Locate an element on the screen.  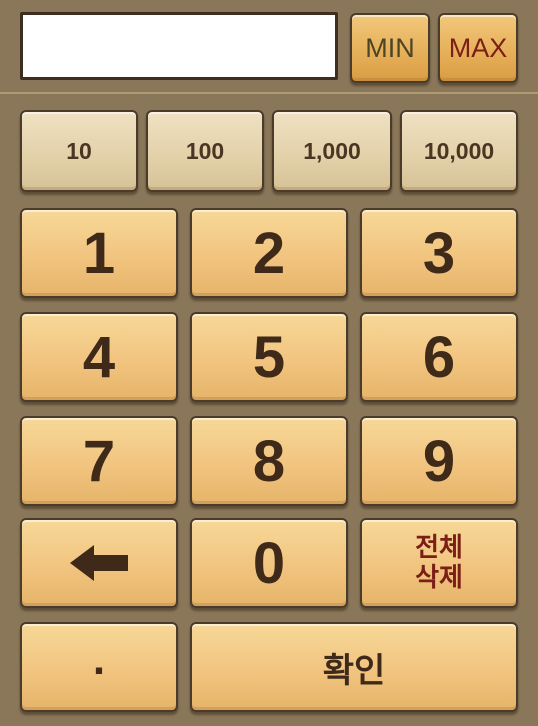
quick-amount-label: 100 is located at coordinates (205, 150).